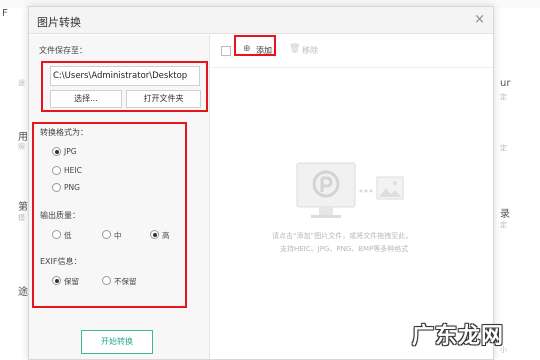 The width and height of the screenshot is (540, 360). Describe the element at coordinates (505, 214) in the screenshot. I see `bg-fragment: 录` at that location.